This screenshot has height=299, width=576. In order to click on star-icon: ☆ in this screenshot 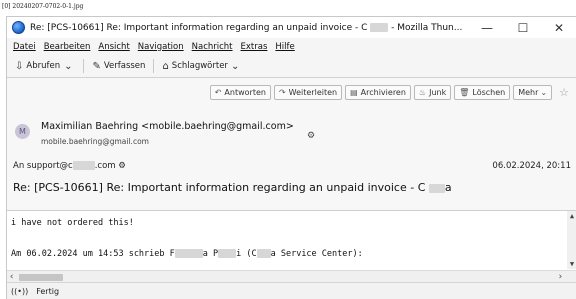, I will do `click(564, 92)`.